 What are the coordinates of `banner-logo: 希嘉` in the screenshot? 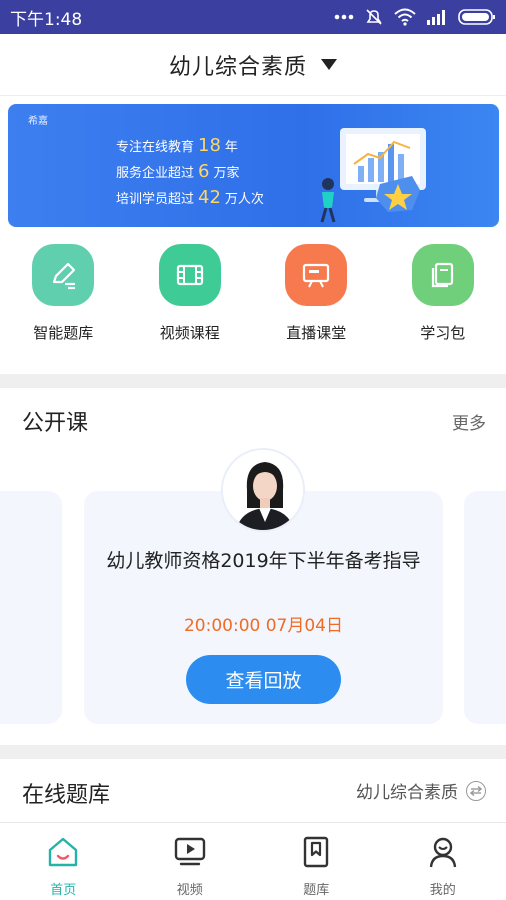 It's located at (38, 121).